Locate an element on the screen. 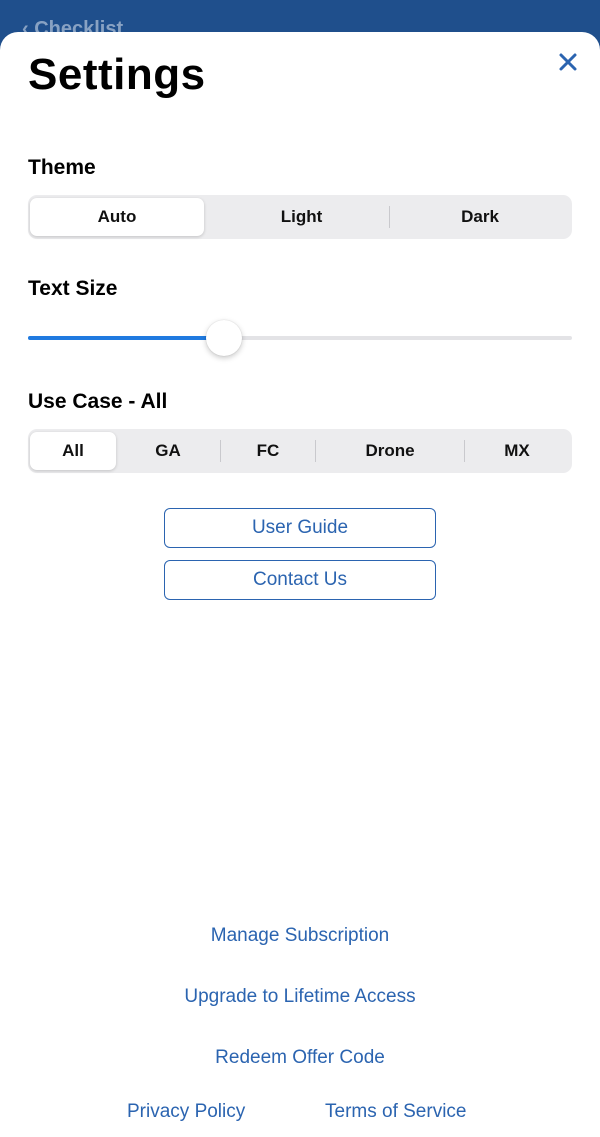 The width and height of the screenshot is (600, 1137). theme-option-auto: Auto is located at coordinates (117, 217).